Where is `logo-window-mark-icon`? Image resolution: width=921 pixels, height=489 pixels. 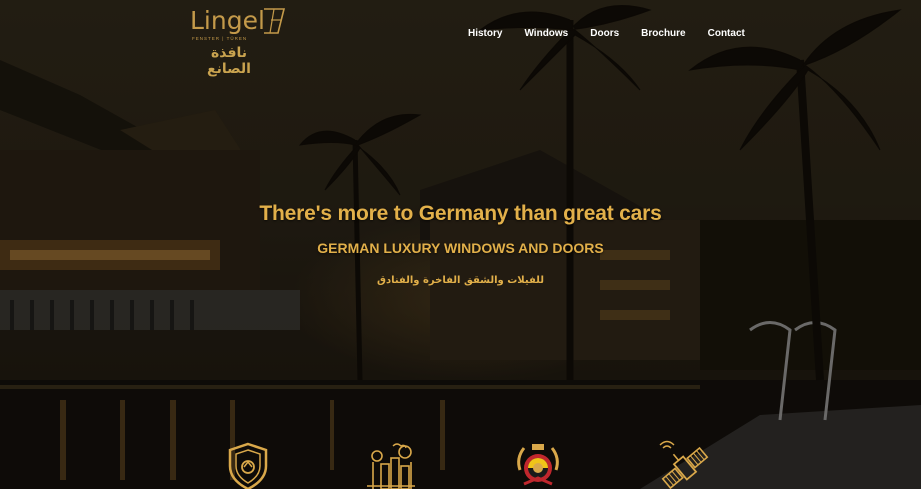
logo-window-mark-icon is located at coordinates (275, 21).